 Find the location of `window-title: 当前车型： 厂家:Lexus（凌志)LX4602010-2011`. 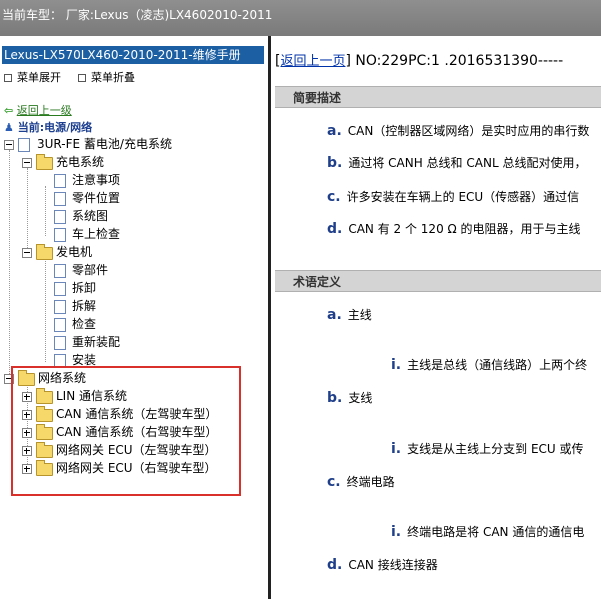

window-title: 当前车型： 厂家:Lexus（凌志)LX4602010-2011 is located at coordinates (137, 15).